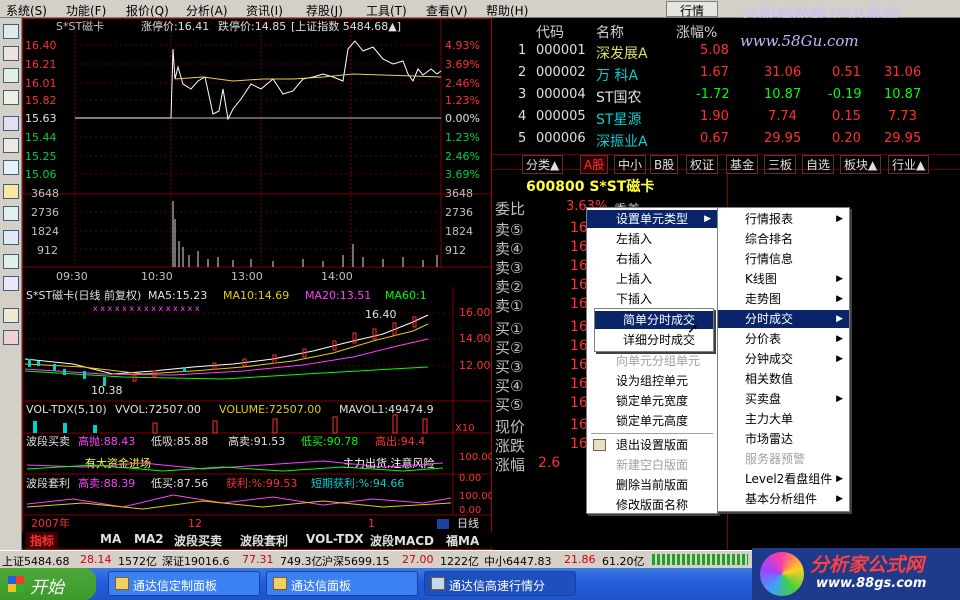 The width and height of the screenshot is (960, 600). I want to click on bid3-label: 买③, so click(509, 367).